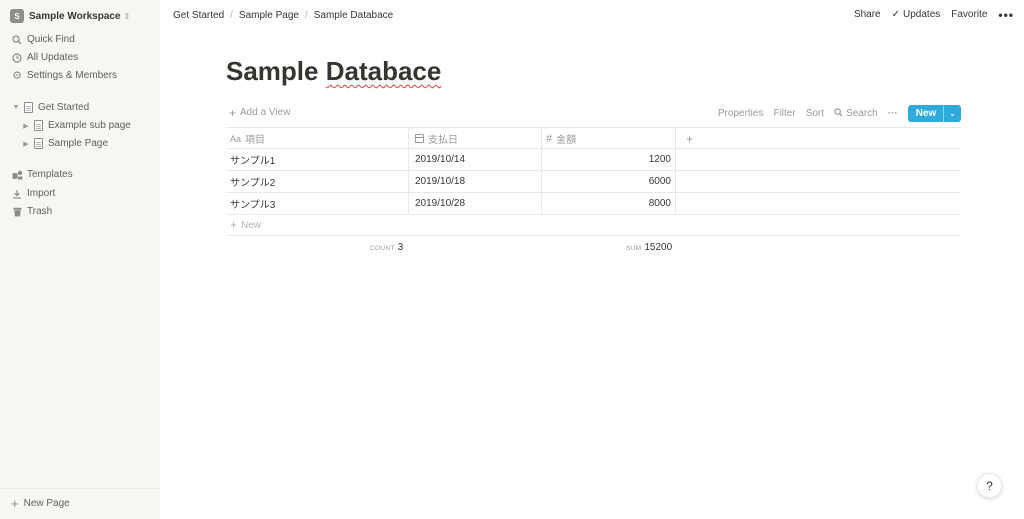 The width and height of the screenshot is (1024, 519). Describe the element at coordinates (784, 113) in the screenshot. I see `filter-button: Filter` at that location.